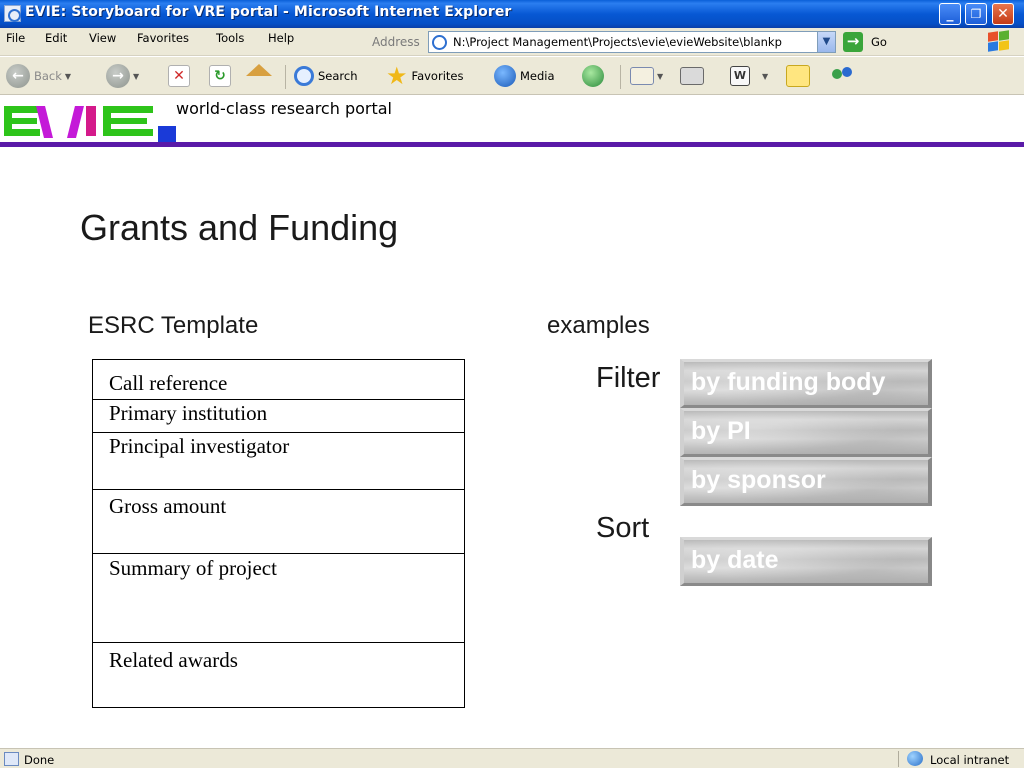 This screenshot has height=768, width=1024. Describe the element at coordinates (826, 42) in the screenshot. I see `address-dropdown-icon: ▼` at that location.